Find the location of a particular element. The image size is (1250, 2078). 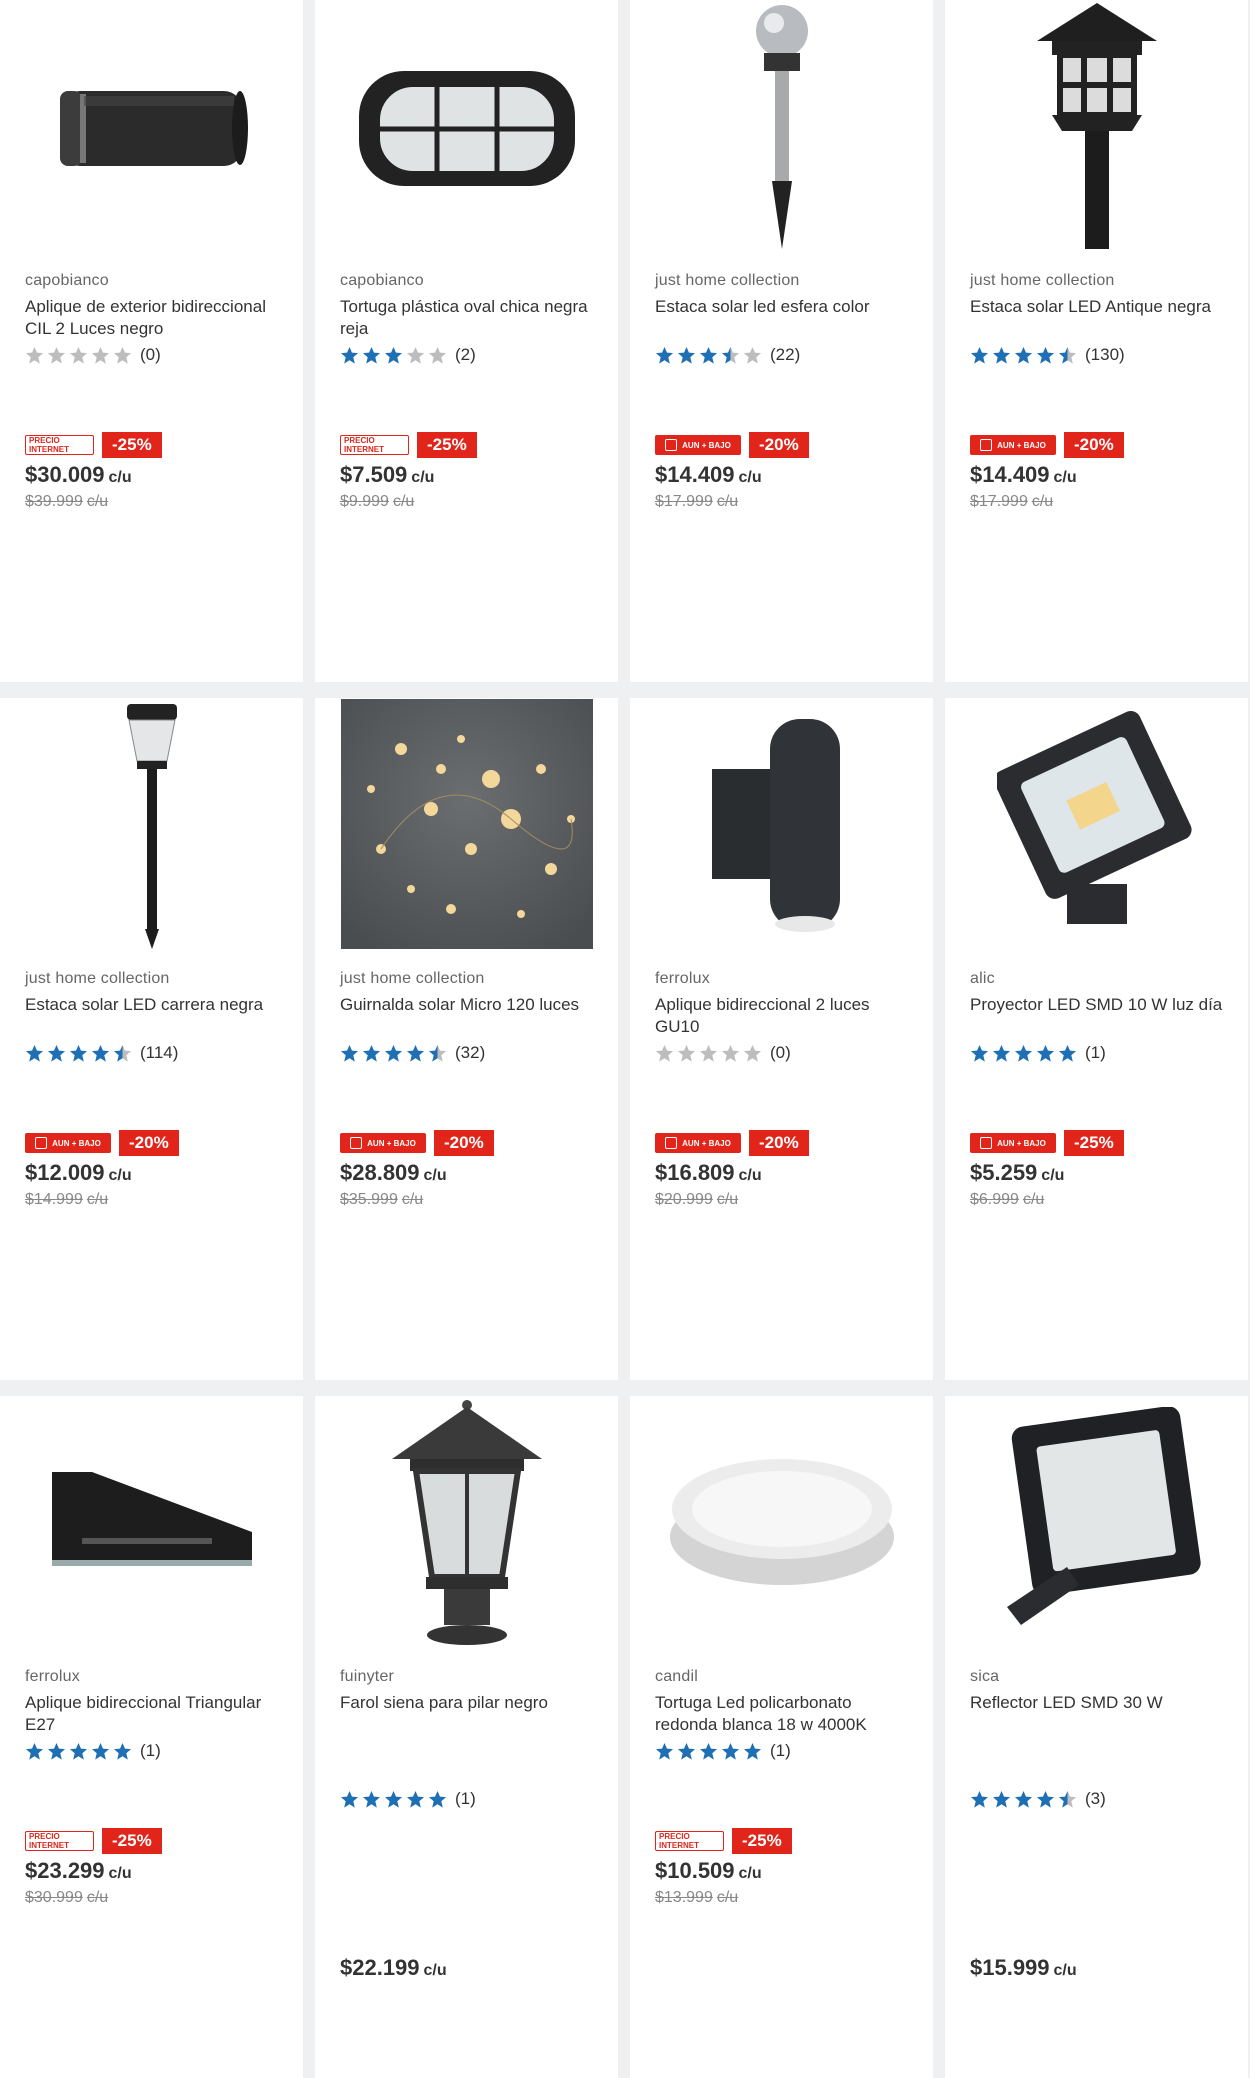

product-title: Farol siena para pilar negro is located at coordinates (470, 1703).